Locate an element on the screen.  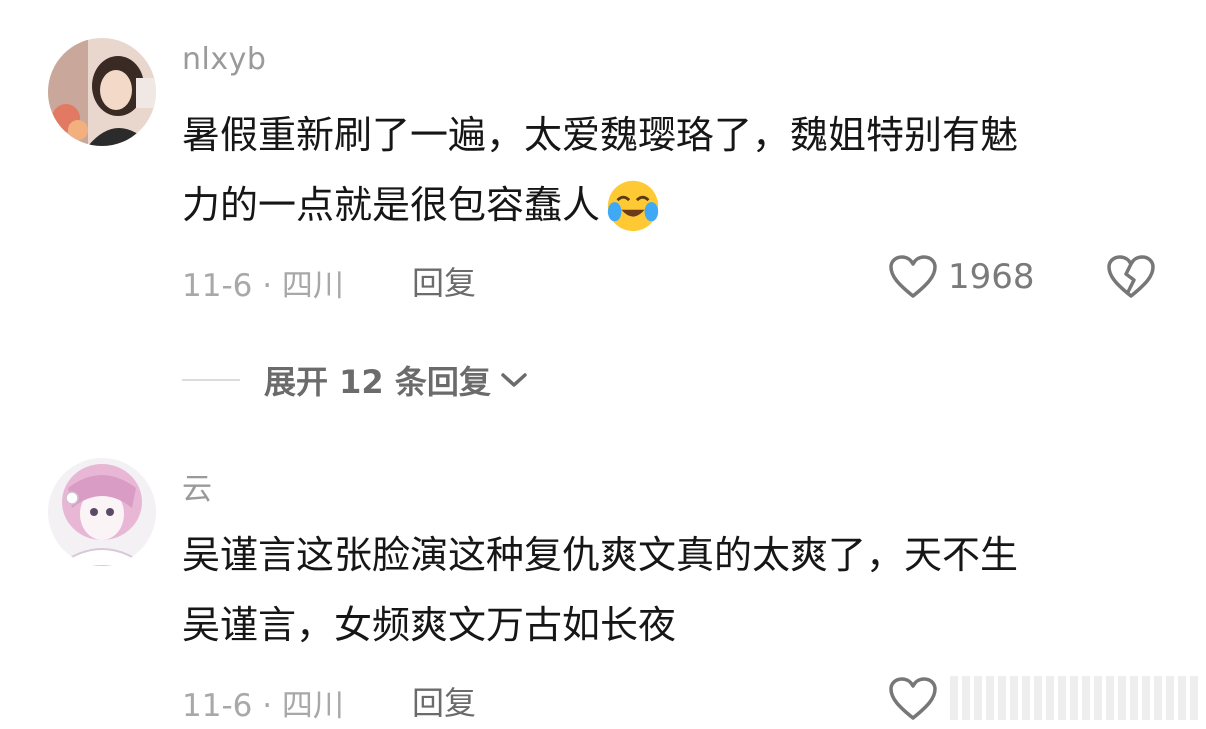
username: 云 is located at coordinates (197, 486).